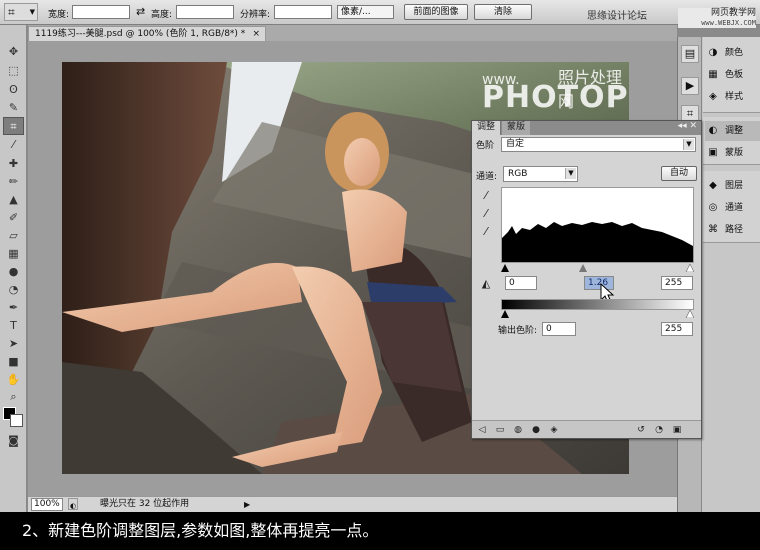 The height and width of the screenshot is (550, 760). I want to click on expanded-view-icon: ▭, so click(500, 430).